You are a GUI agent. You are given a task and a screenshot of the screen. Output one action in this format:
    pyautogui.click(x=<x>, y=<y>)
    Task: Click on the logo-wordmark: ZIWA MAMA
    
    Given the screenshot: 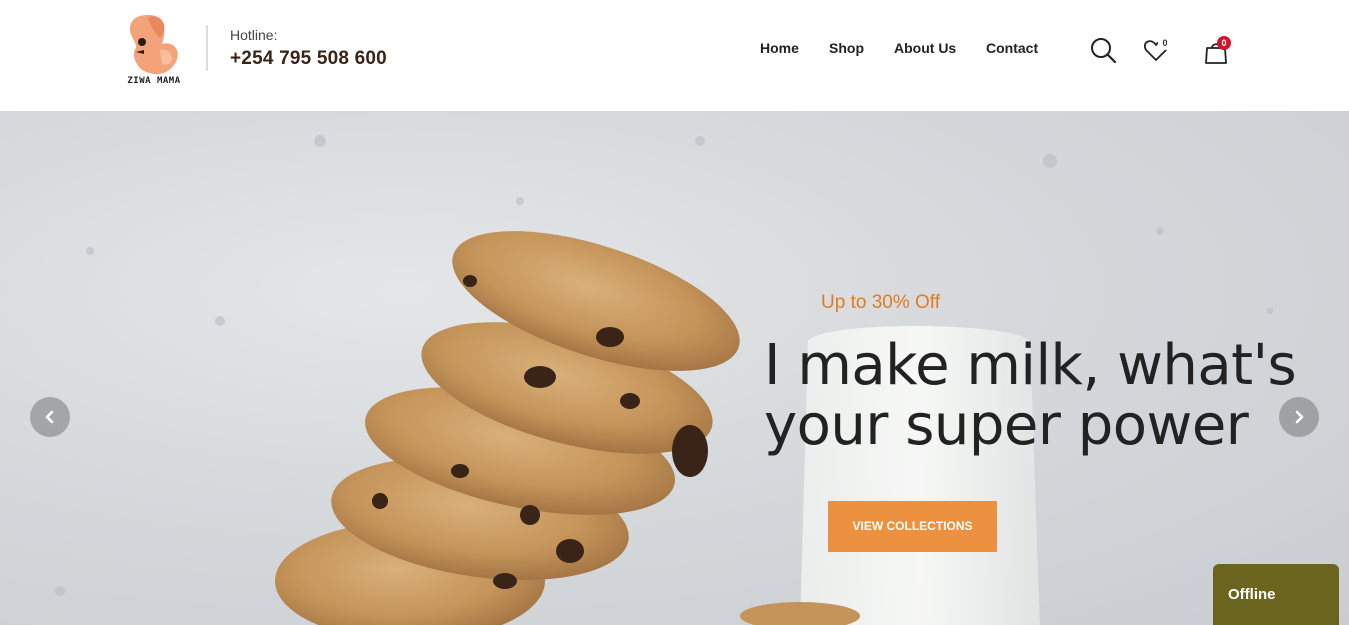 What is the action you would take?
    pyautogui.click(x=154, y=81)
    